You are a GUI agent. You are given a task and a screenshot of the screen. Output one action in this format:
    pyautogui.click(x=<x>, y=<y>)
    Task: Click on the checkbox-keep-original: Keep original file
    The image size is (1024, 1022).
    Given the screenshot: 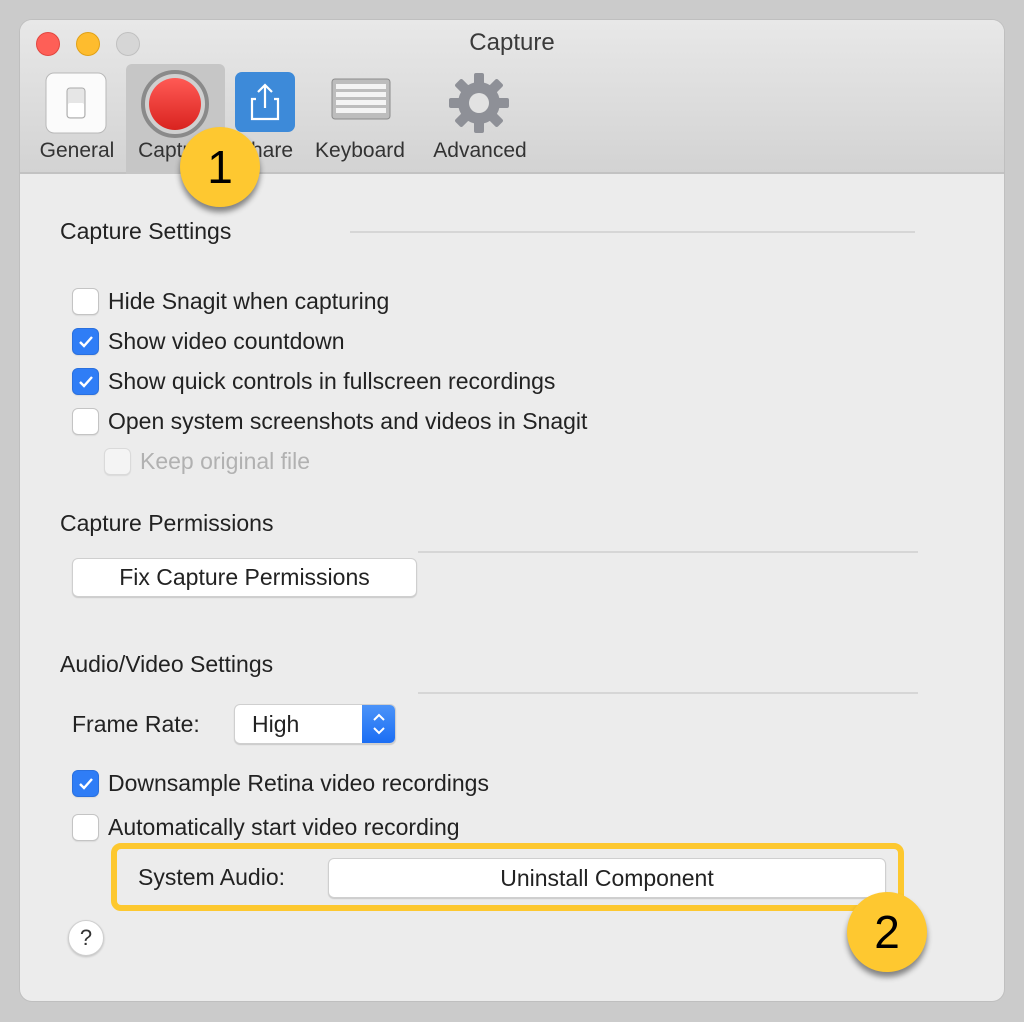 What is the action you would take?
    pyautogui.click(x=207, y=461)
    